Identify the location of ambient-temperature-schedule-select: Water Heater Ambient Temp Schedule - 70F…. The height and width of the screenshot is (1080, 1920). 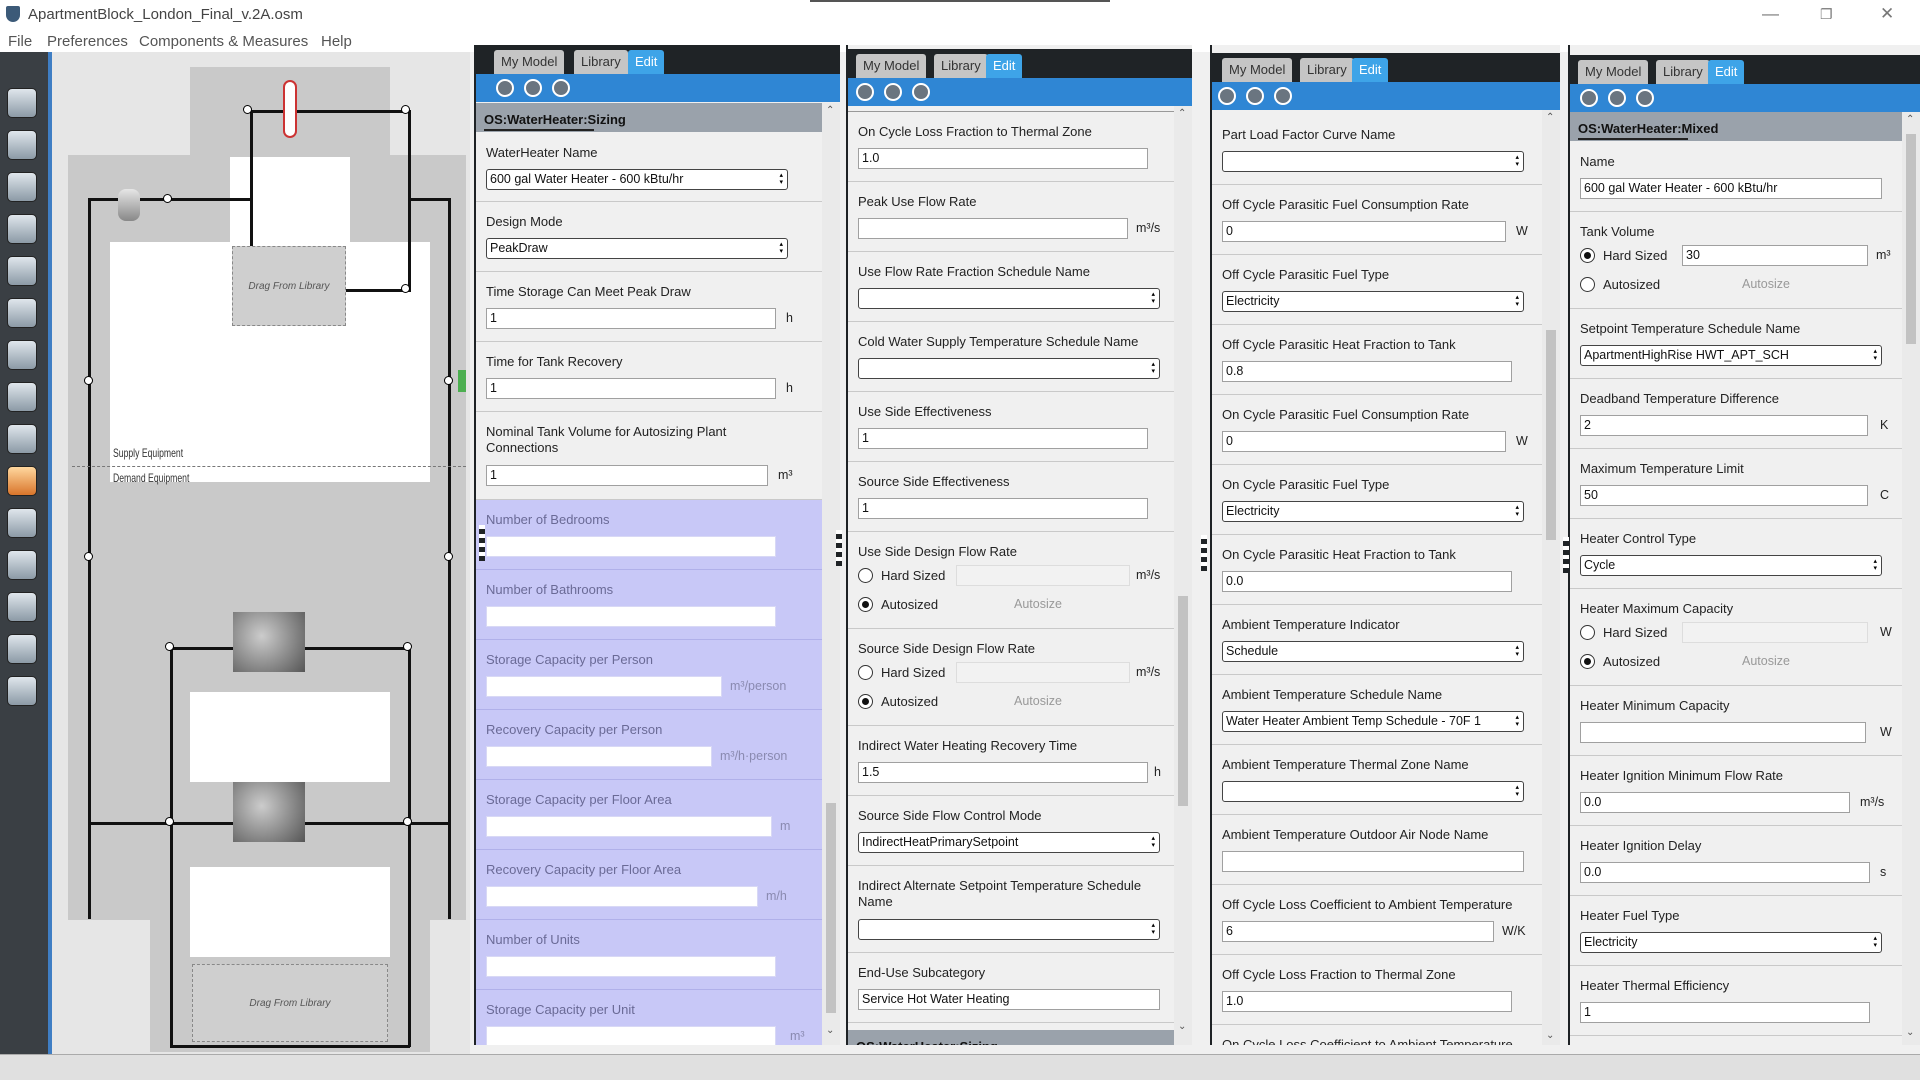
(1373, 721).